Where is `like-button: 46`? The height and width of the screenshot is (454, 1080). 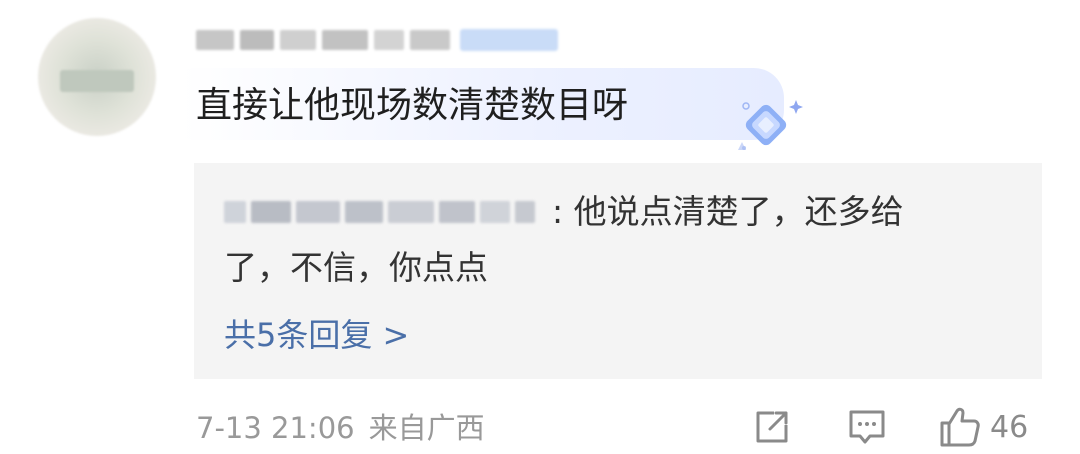
like-button: 46 is located at coordinates (983, 427).